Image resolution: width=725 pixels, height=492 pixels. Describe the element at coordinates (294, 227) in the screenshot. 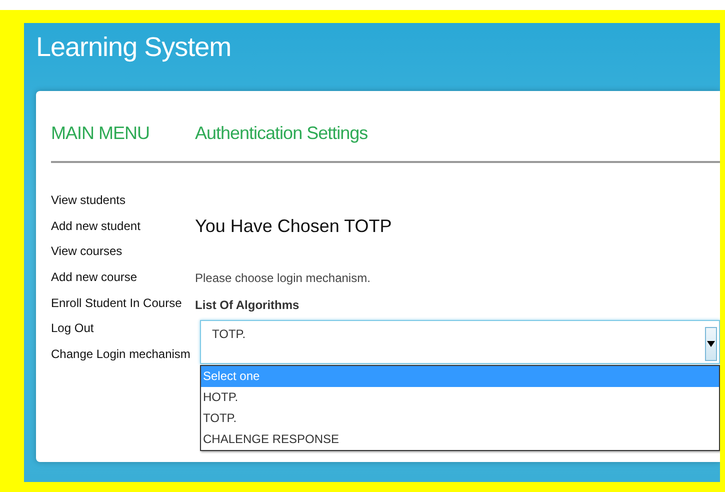

I see `chosen-heading: You Have Chosen TOTP` at that location.